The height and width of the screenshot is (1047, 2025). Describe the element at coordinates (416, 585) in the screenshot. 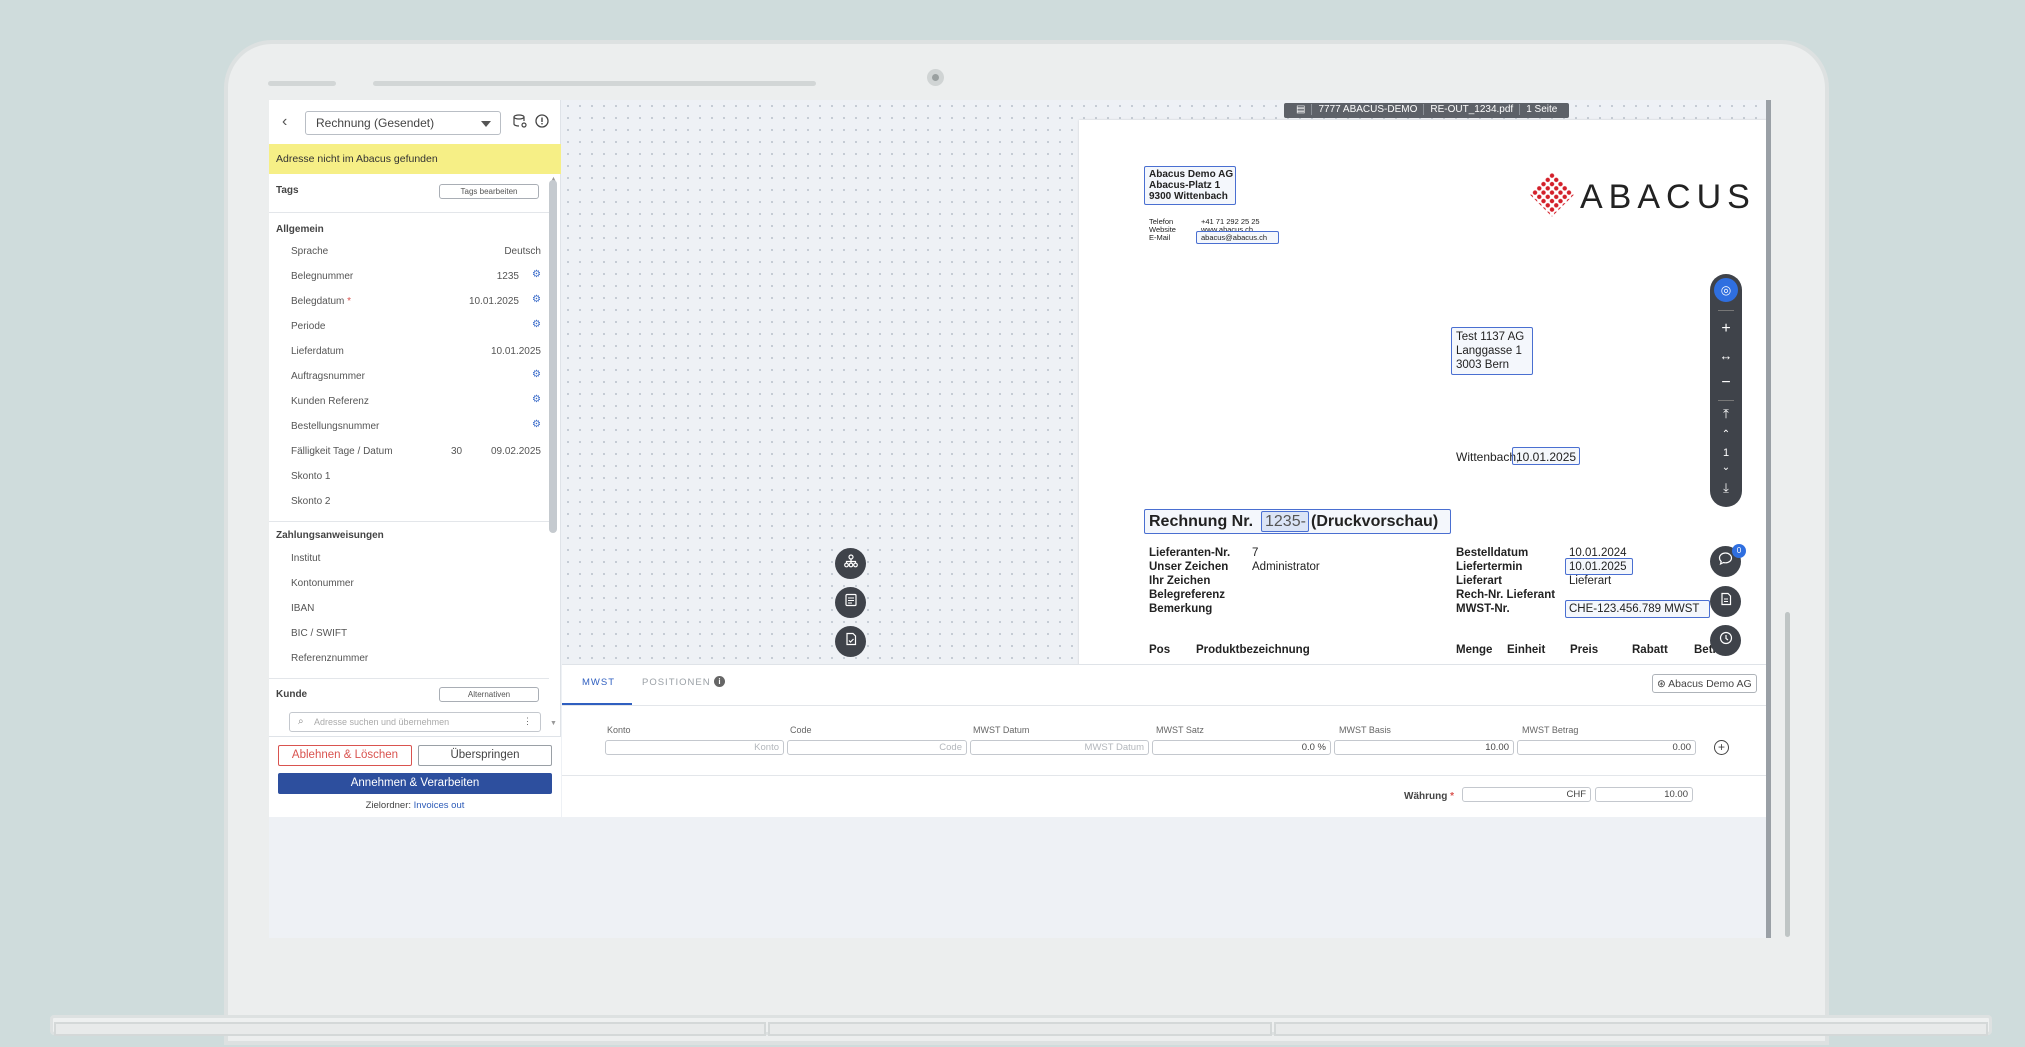

I see `field-account-number: Kontonummer` at that location.